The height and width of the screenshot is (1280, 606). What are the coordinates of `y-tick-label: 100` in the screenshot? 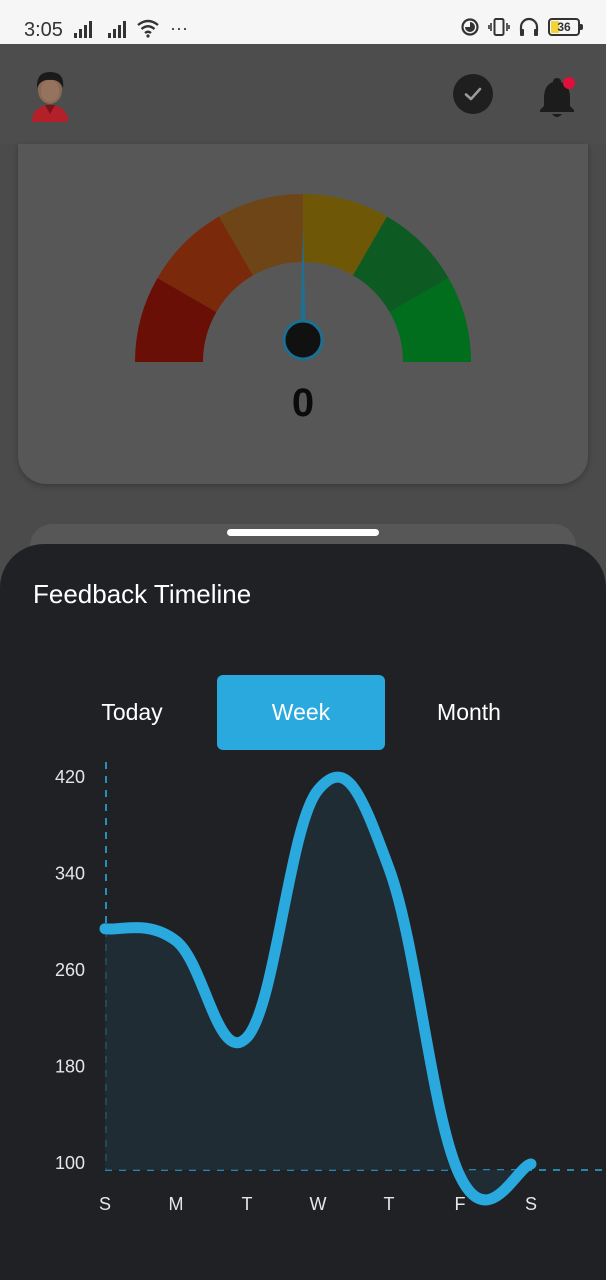 It's located at (70, 1163).